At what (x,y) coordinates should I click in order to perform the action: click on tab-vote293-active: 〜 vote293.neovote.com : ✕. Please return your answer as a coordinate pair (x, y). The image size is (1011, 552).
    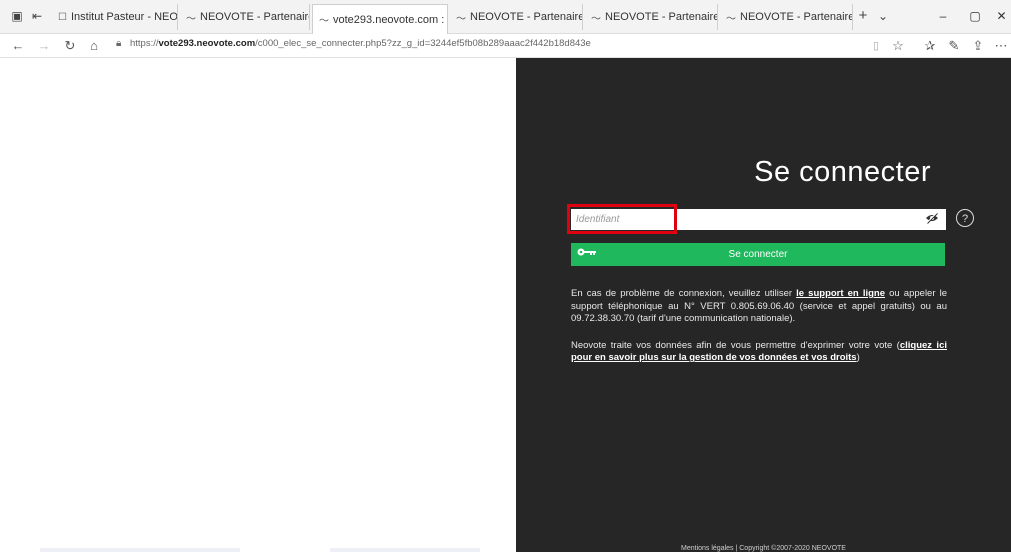
    Looking at the image, I should click on (380, 19).